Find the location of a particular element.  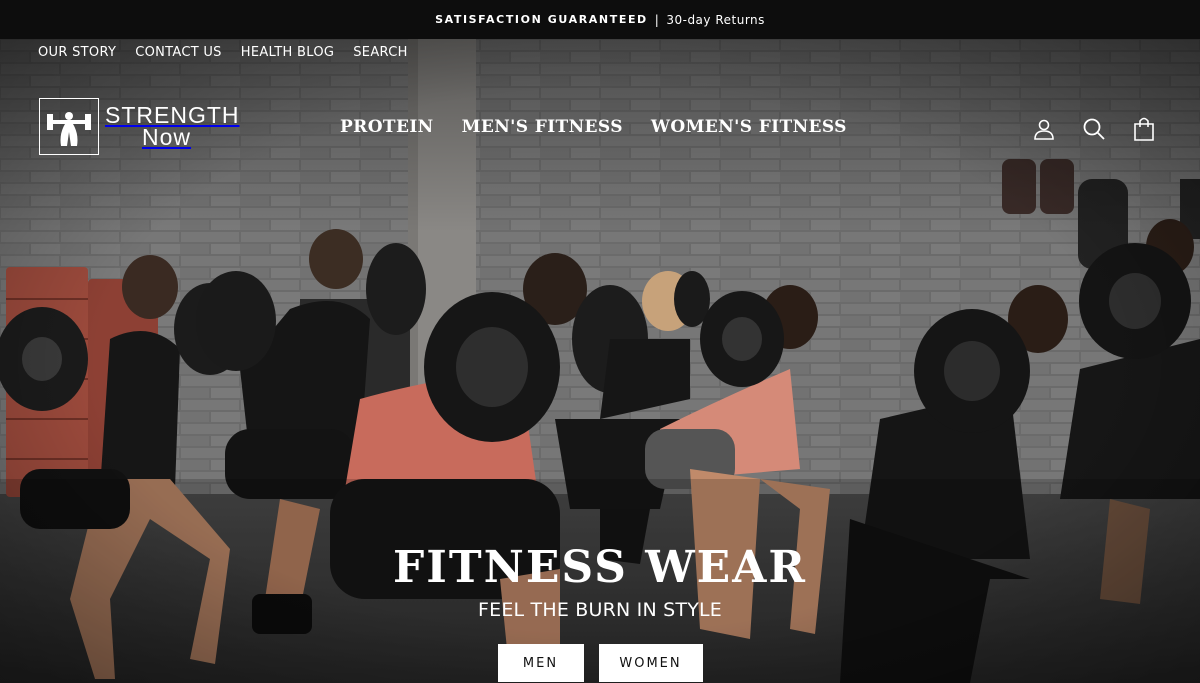

shop-men-button: MEN is located at coordinates (540, 663).